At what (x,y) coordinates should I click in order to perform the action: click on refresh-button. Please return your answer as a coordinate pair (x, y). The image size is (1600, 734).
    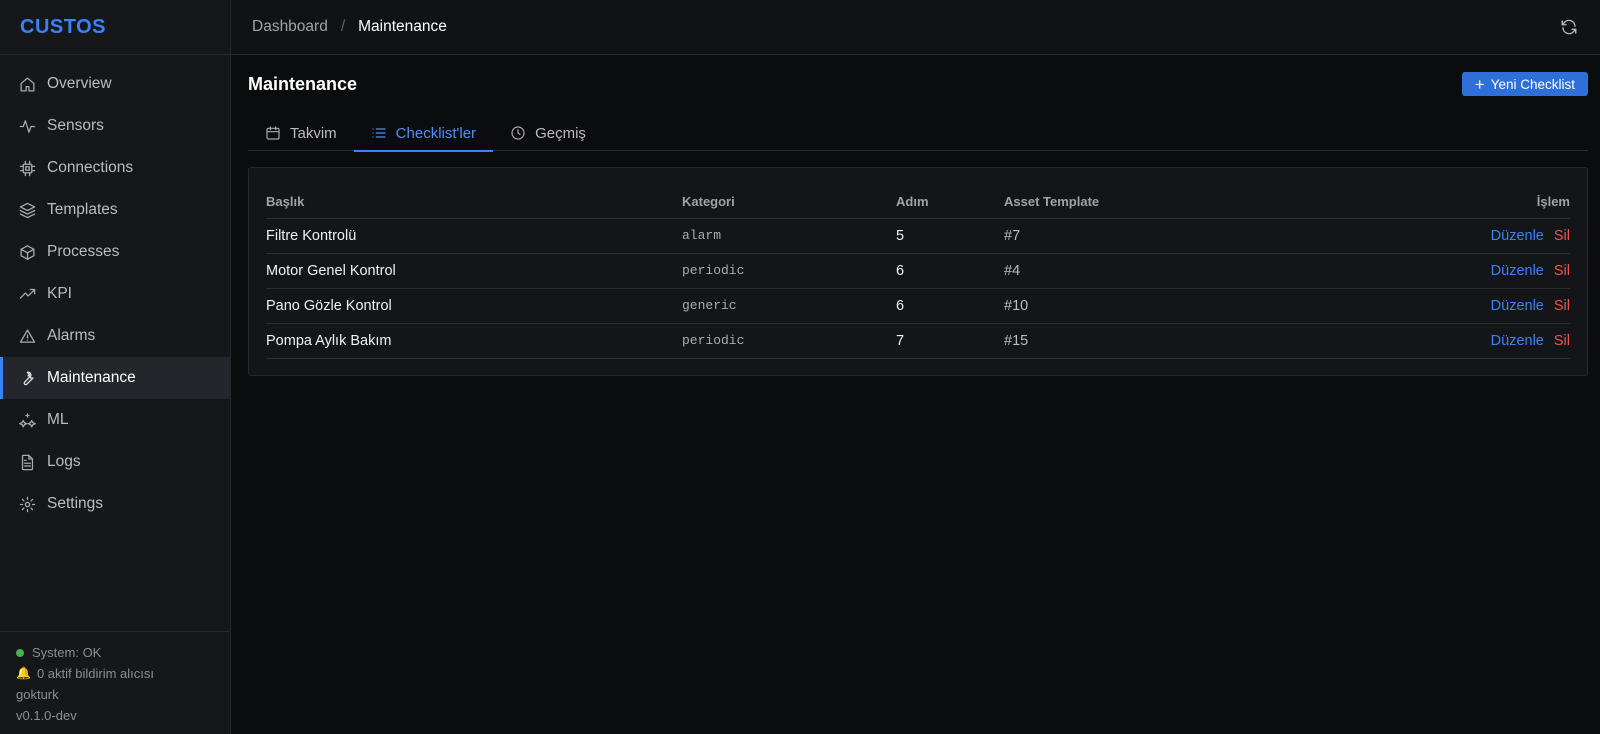
    Looking at the image, I should click on (1569, 27).